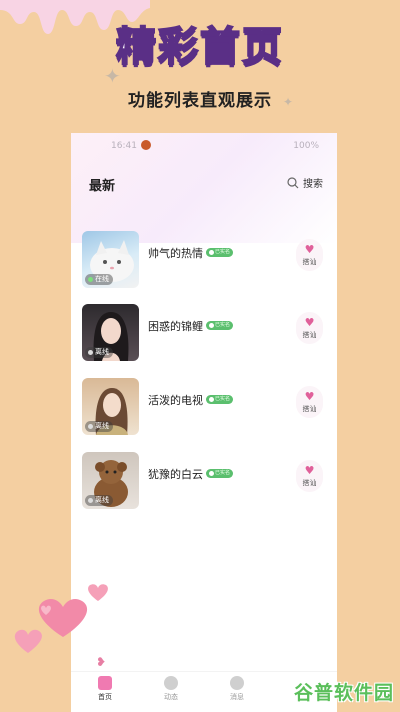 This screenshot has height=712, width=400. I want to click on heart-icon: ❥, so click(101, 662).